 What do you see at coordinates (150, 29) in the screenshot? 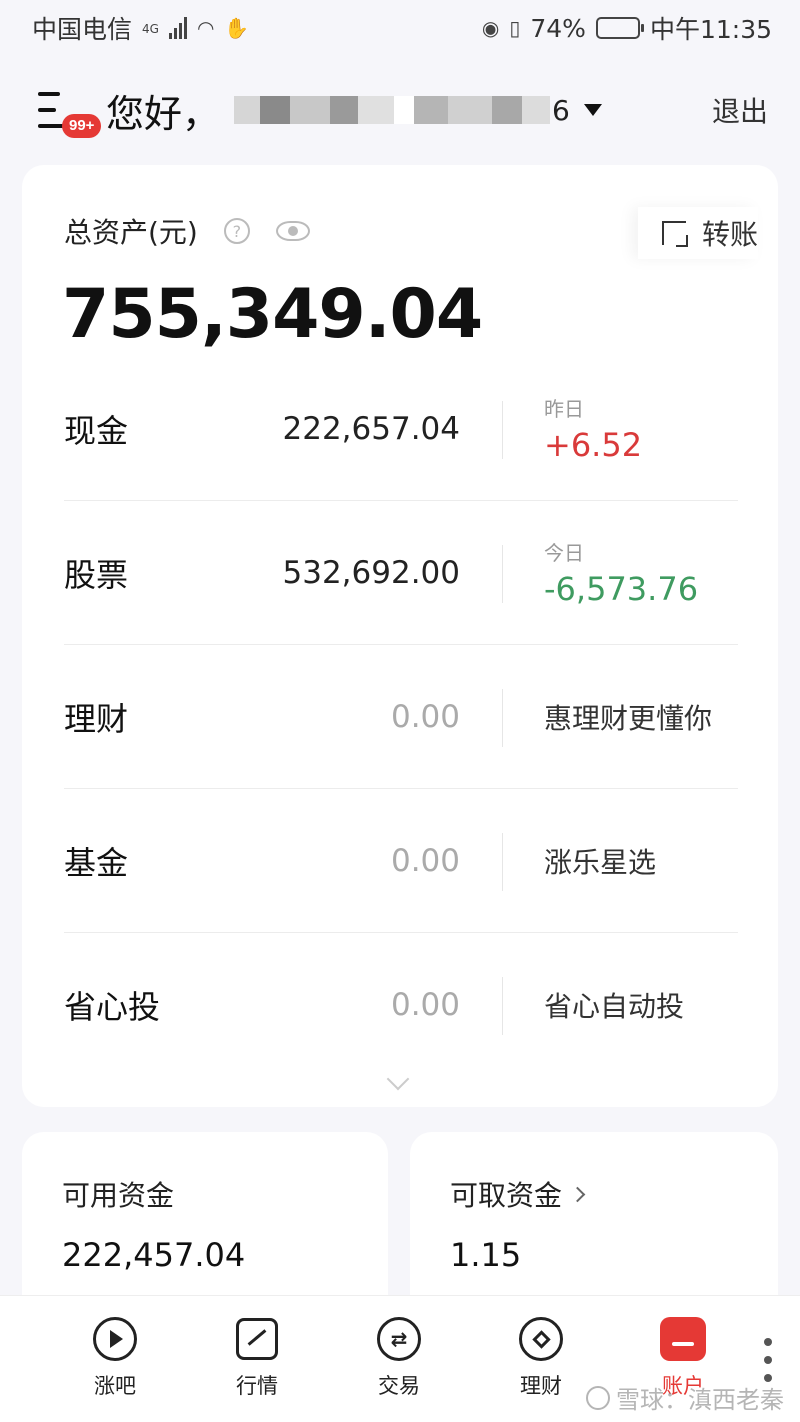
I see `network-type: 4G` at bounding box center [150, 29].